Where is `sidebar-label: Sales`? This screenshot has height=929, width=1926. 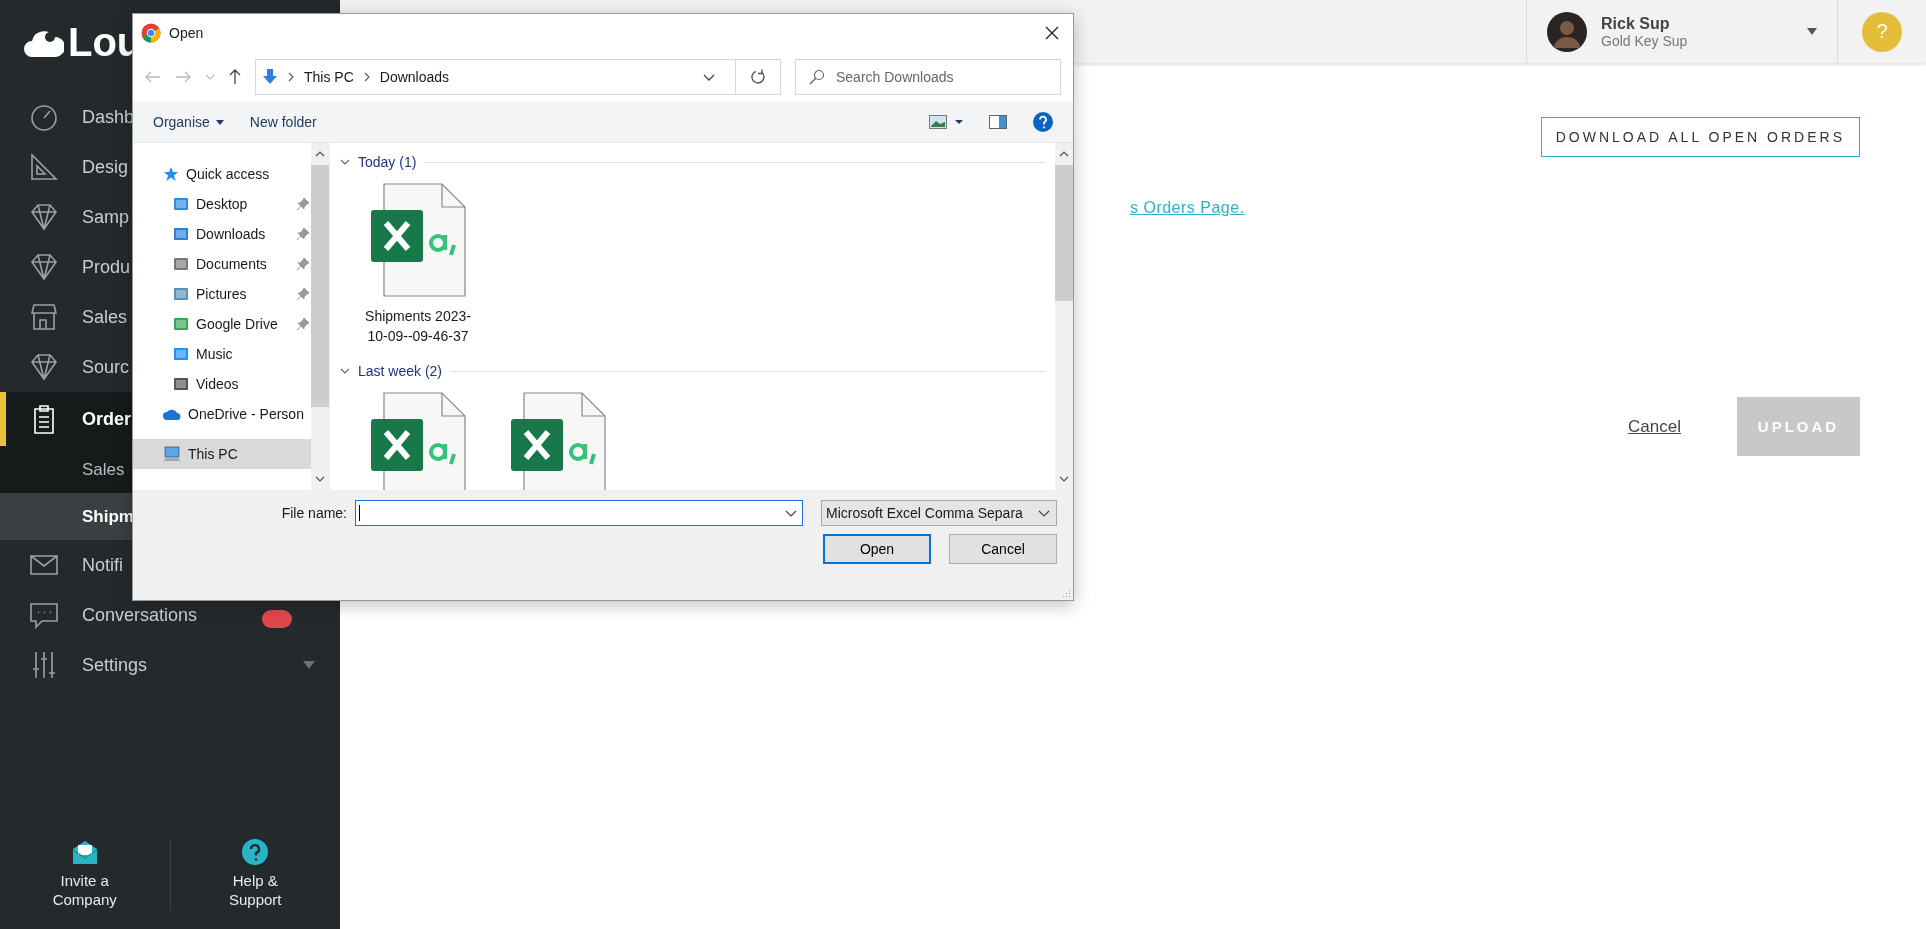
sidebar-label: Sales is located at coordinates (105, 317).